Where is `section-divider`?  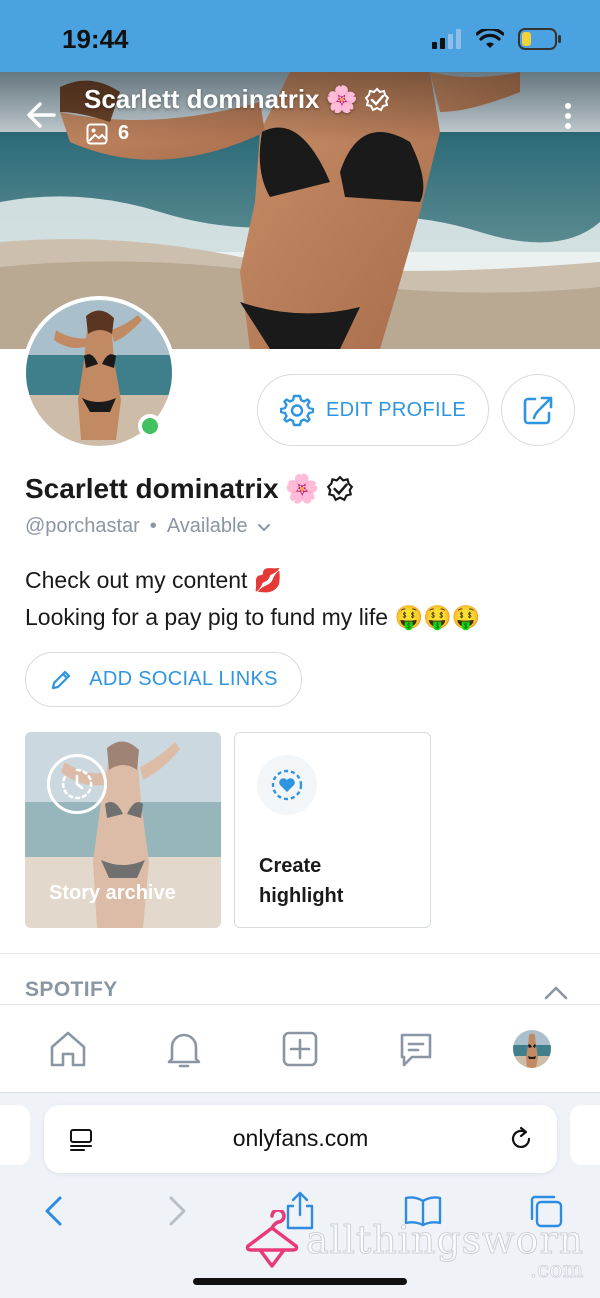
section-divider is located at coordinates (300, 953).